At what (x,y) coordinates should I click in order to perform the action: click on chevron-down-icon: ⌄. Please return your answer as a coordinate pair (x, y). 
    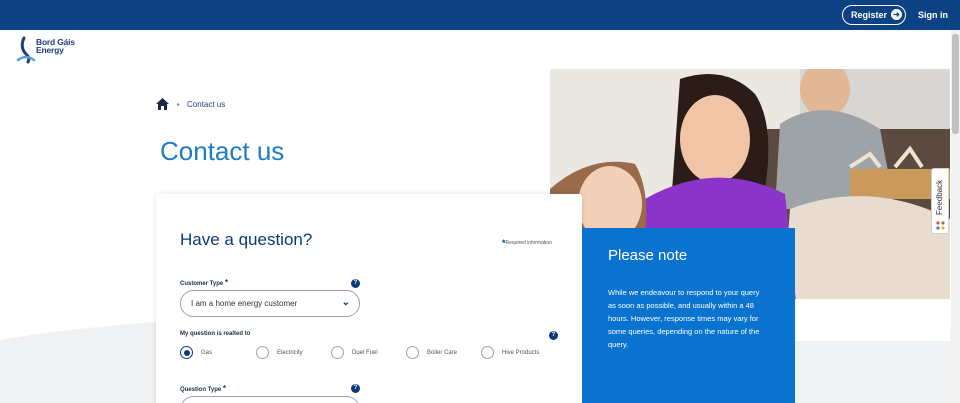
    Looking at the image, I should click on (345, 302).